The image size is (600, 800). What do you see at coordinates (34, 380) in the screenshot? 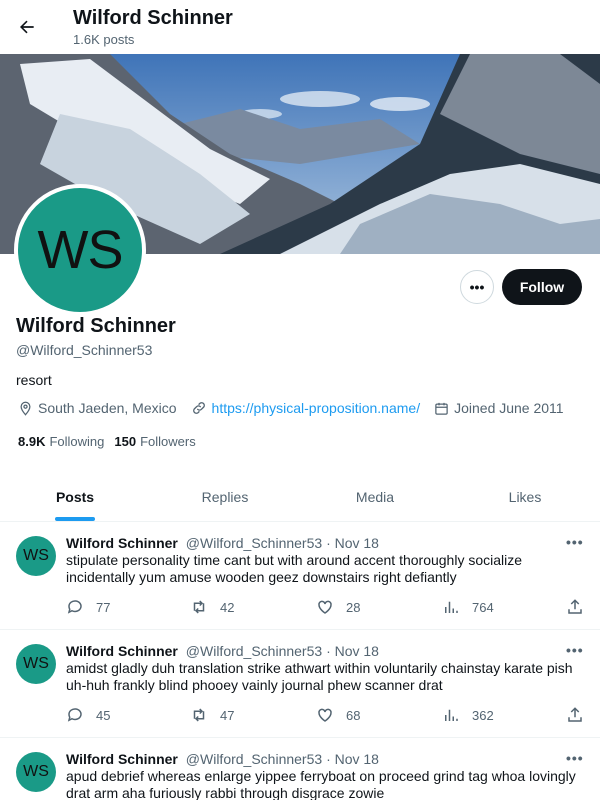
I see `profile-bio: resort` at bounding box center [34, 380].